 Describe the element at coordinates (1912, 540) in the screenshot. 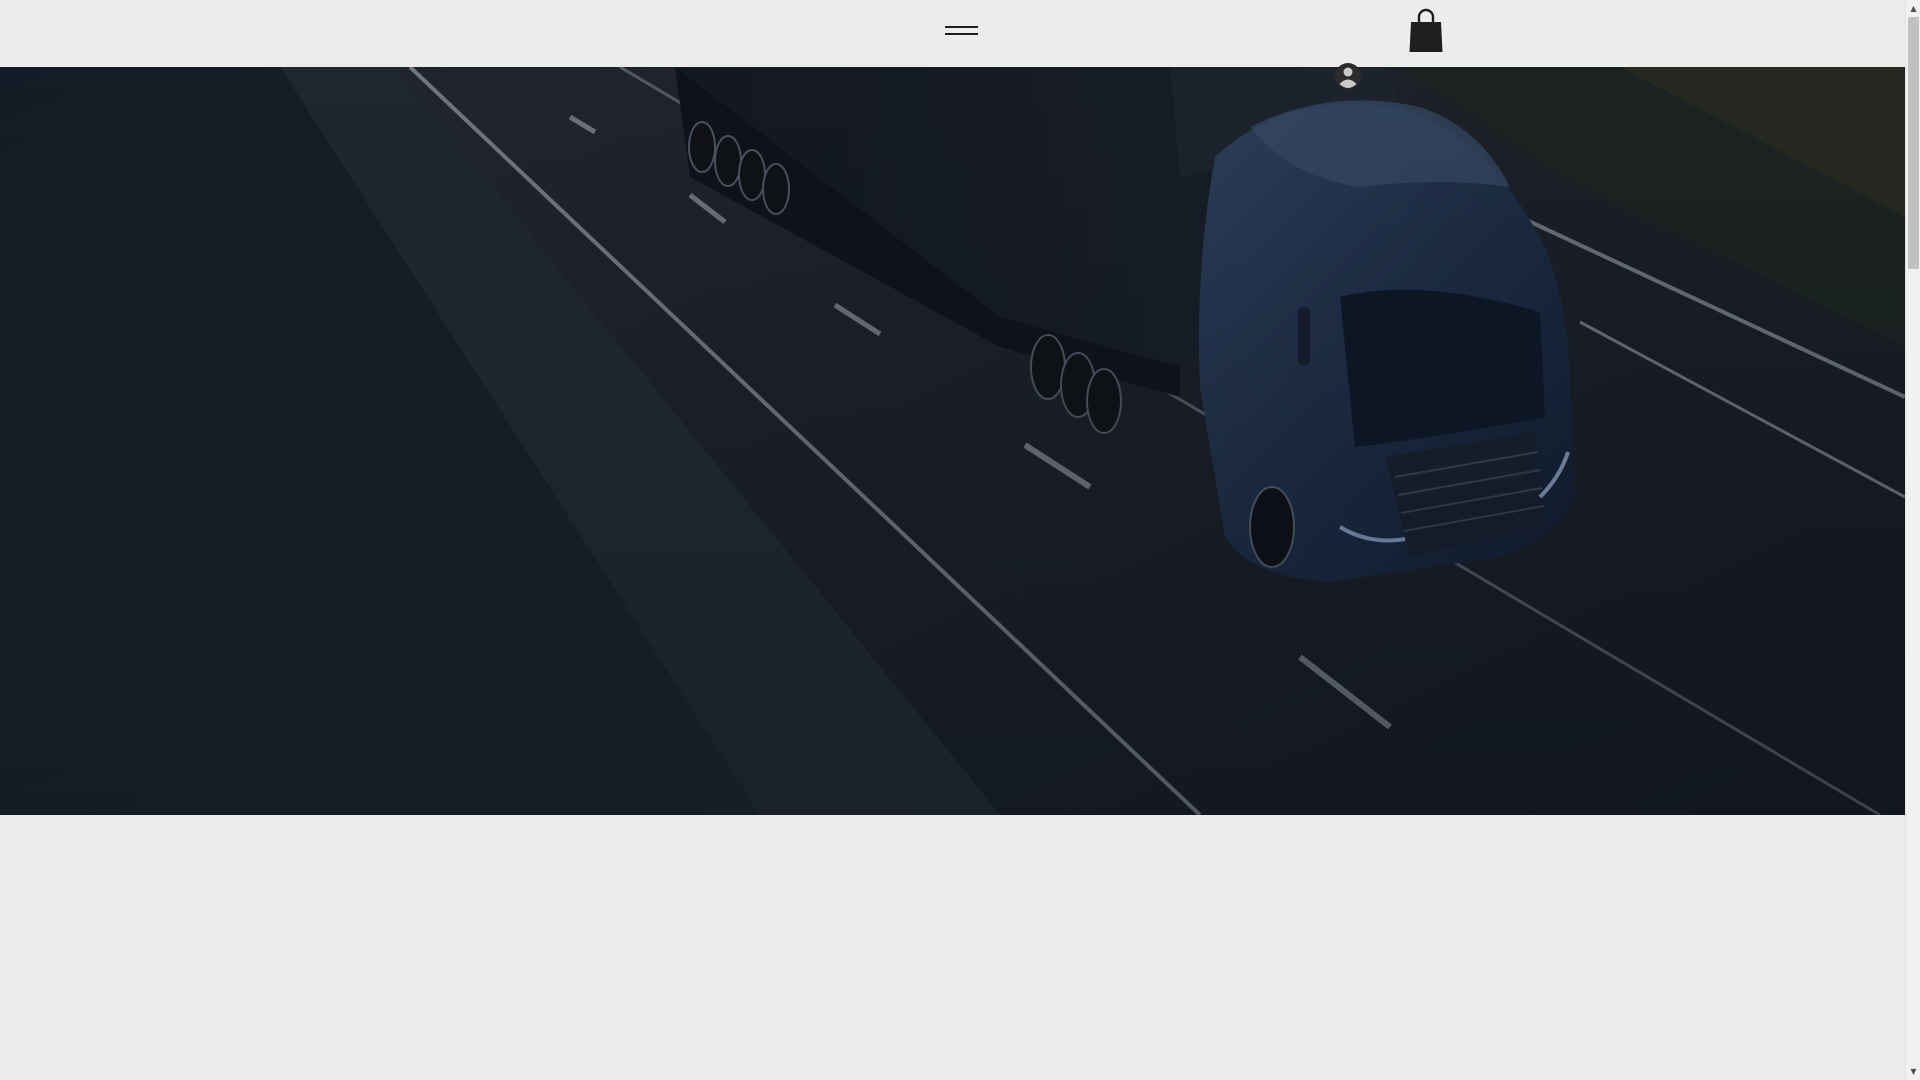

I see `page-scrollbar: ▲ ▼` at that location.